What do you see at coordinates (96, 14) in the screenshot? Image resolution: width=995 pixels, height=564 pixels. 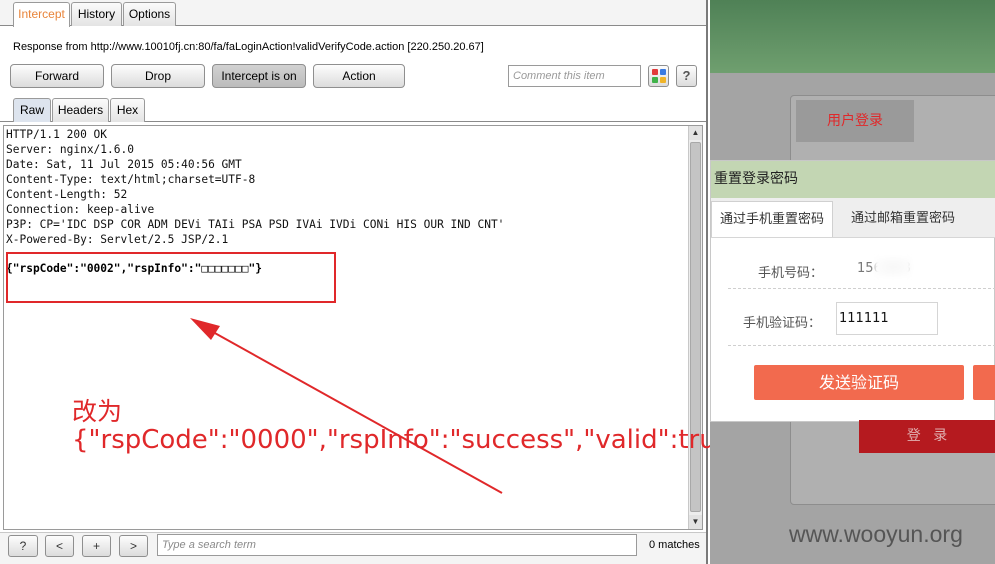 I see `tab-history: History` at bounding box center [96, 14].